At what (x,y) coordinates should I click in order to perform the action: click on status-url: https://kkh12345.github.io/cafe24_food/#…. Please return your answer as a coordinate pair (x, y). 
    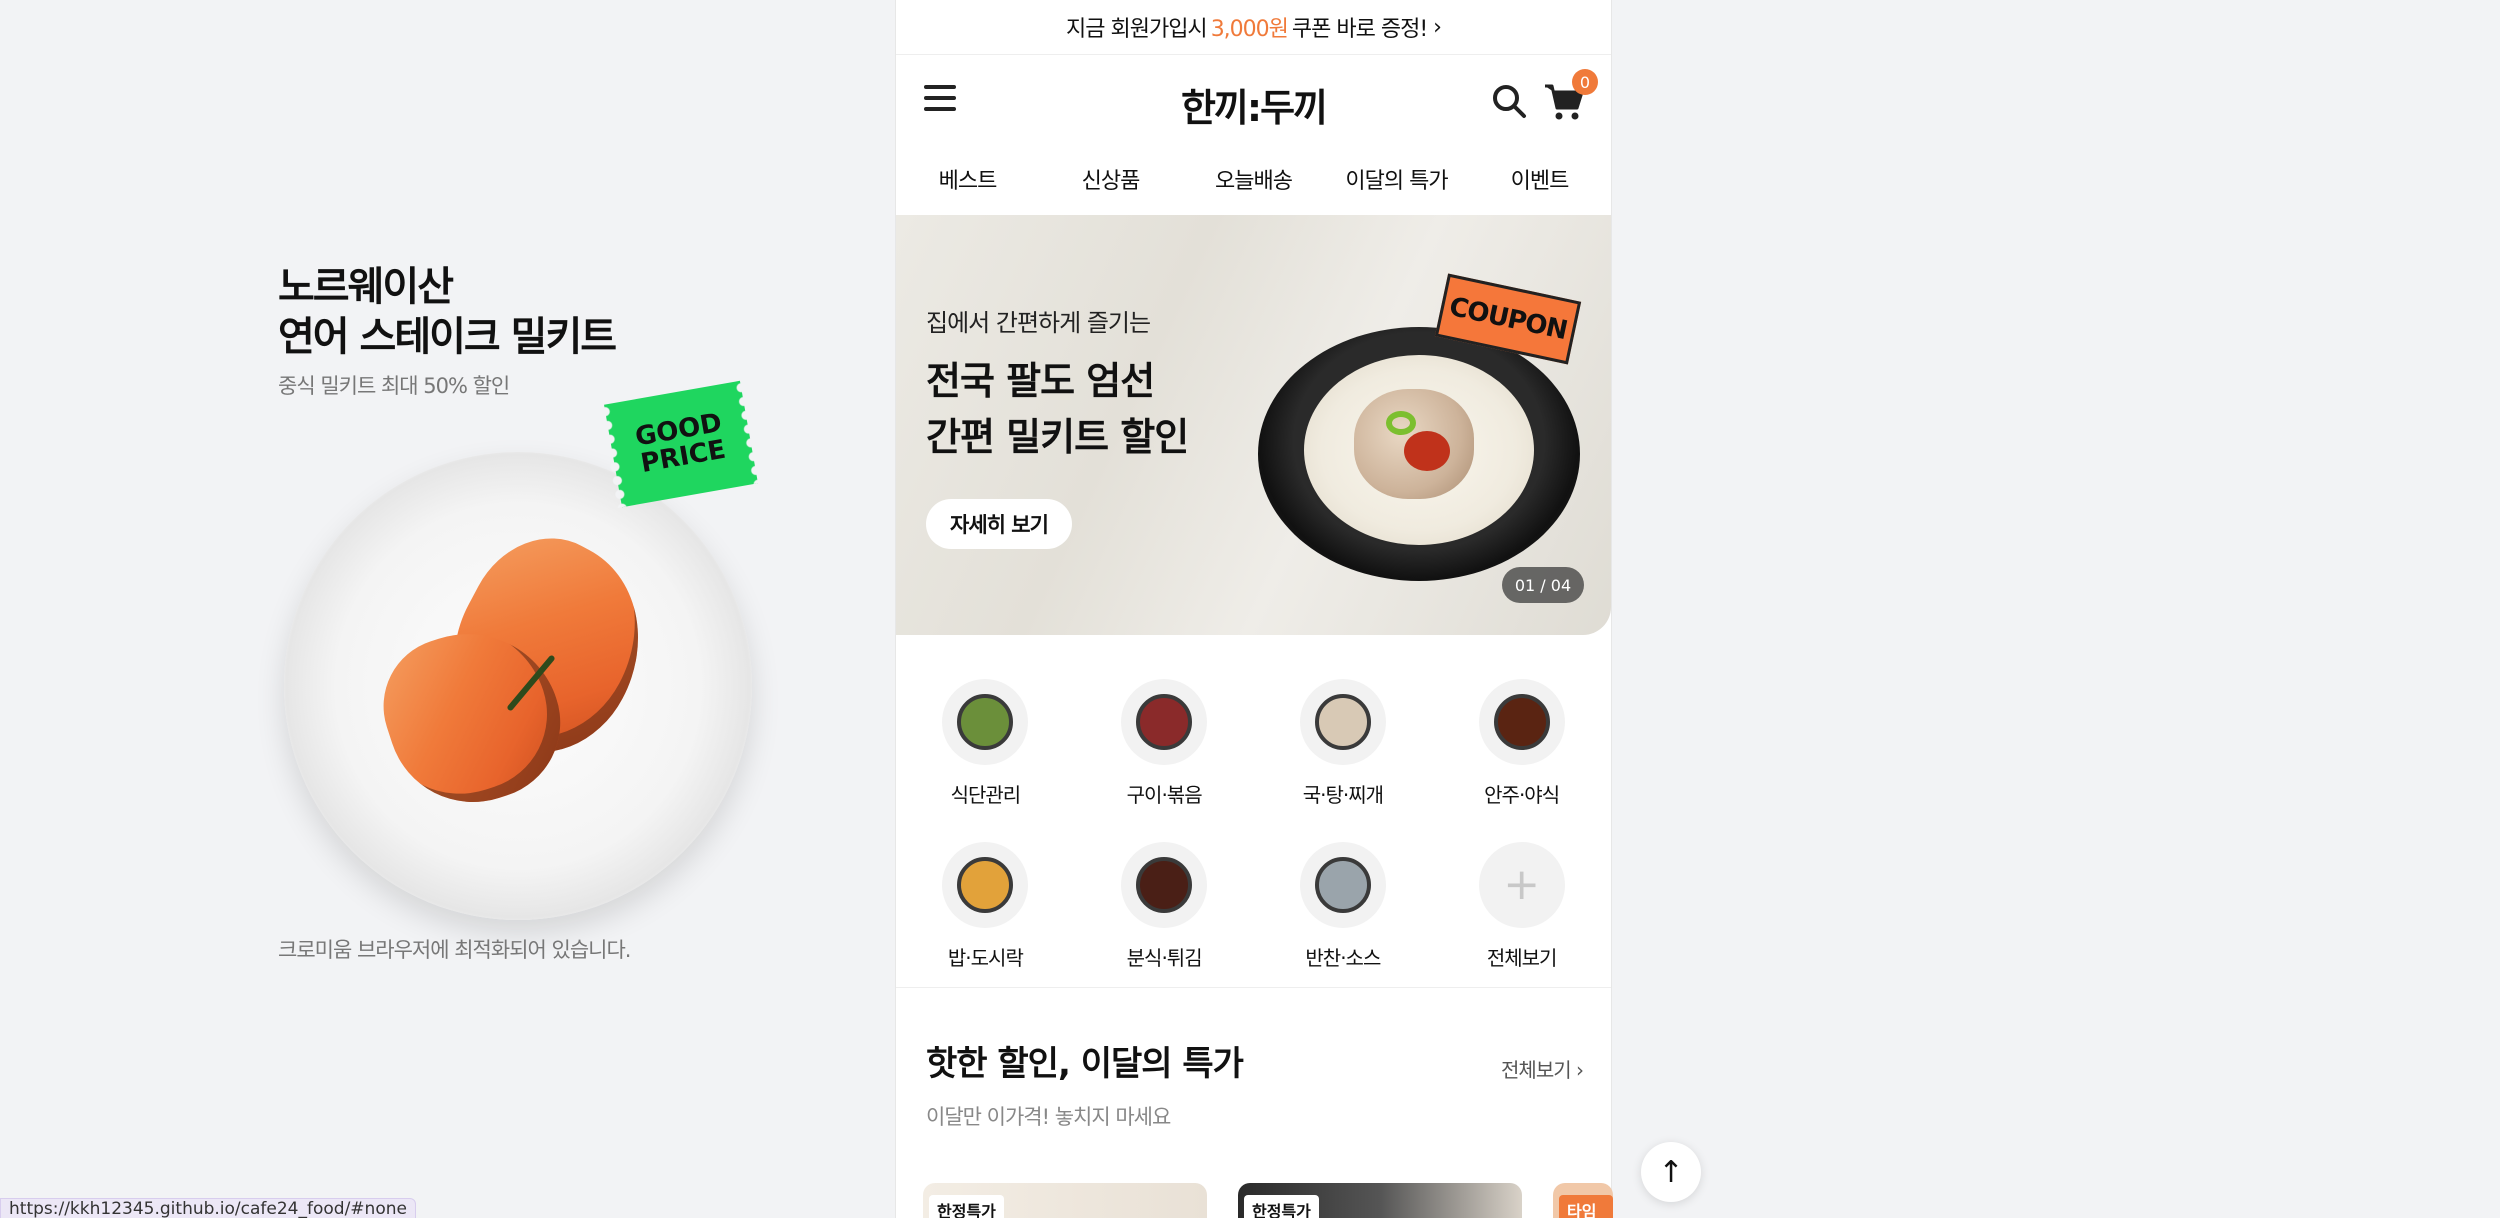
    Looking at the image, I should click on (208, 1208).